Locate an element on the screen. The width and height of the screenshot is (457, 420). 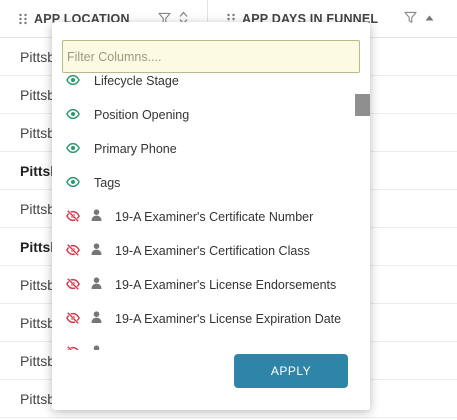
column-option-label: 19-A Examiner's License Expiration Date is located at coordinates (228, 319).